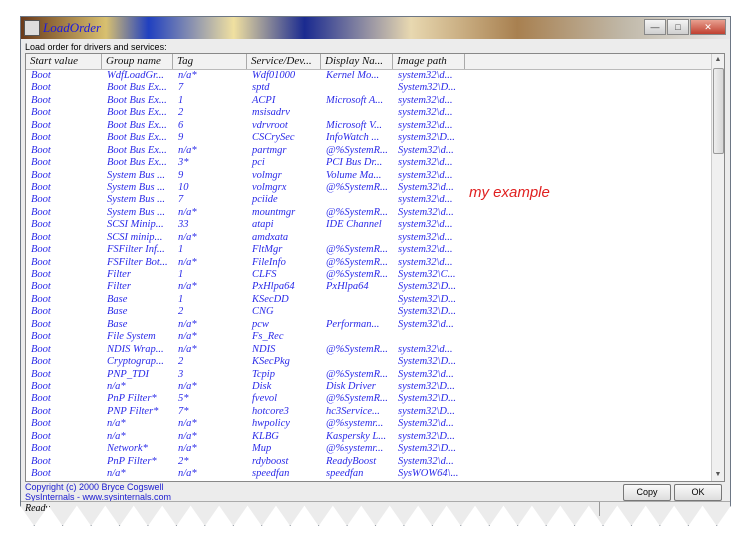 The image size is (750, 549). I want to click on scroll-up-arrow-icon: ▲, so click(718, 60).